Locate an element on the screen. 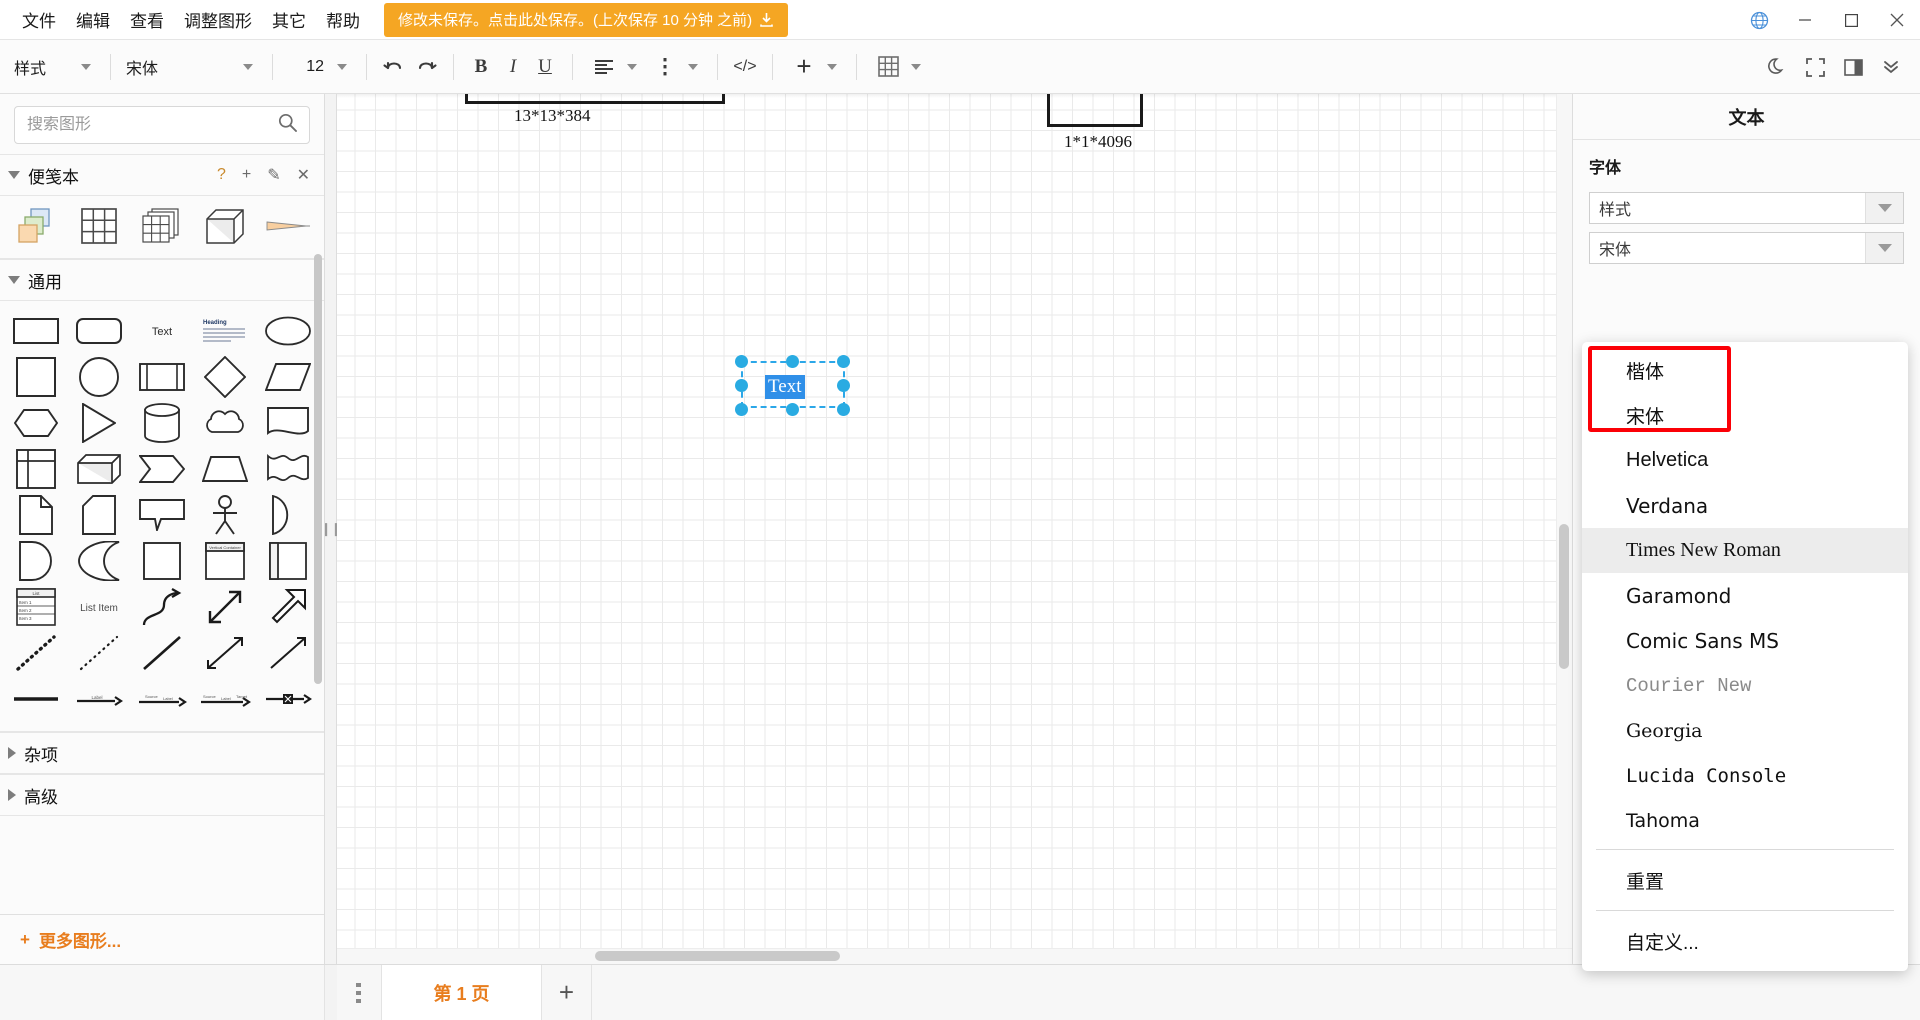 This screenshot has height=1020, width=1920. underline-button: U is located at coordinates (545, 67).